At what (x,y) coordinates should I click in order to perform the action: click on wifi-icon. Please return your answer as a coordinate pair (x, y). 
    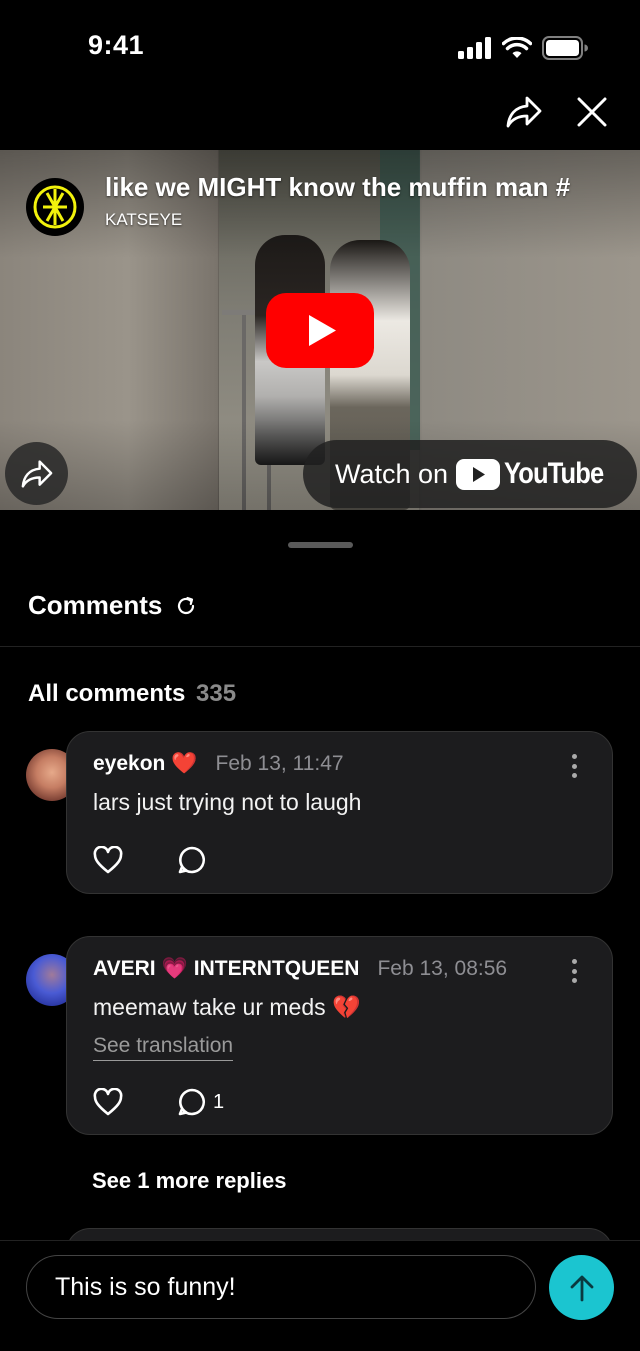
    Looking at the image, I should click on (517, 47).